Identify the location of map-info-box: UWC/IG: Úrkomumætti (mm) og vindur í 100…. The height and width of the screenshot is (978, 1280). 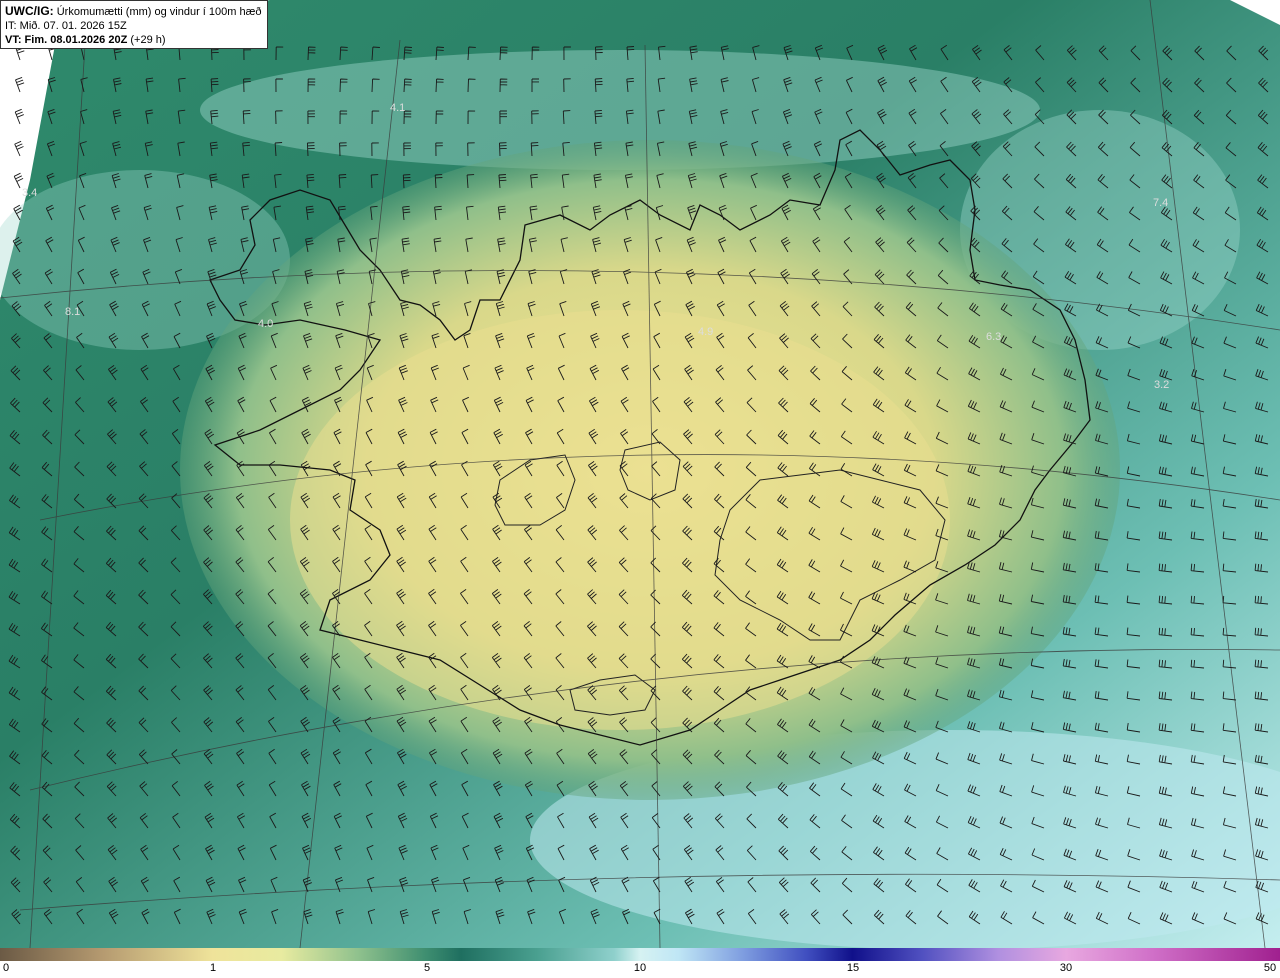
(134, 24).